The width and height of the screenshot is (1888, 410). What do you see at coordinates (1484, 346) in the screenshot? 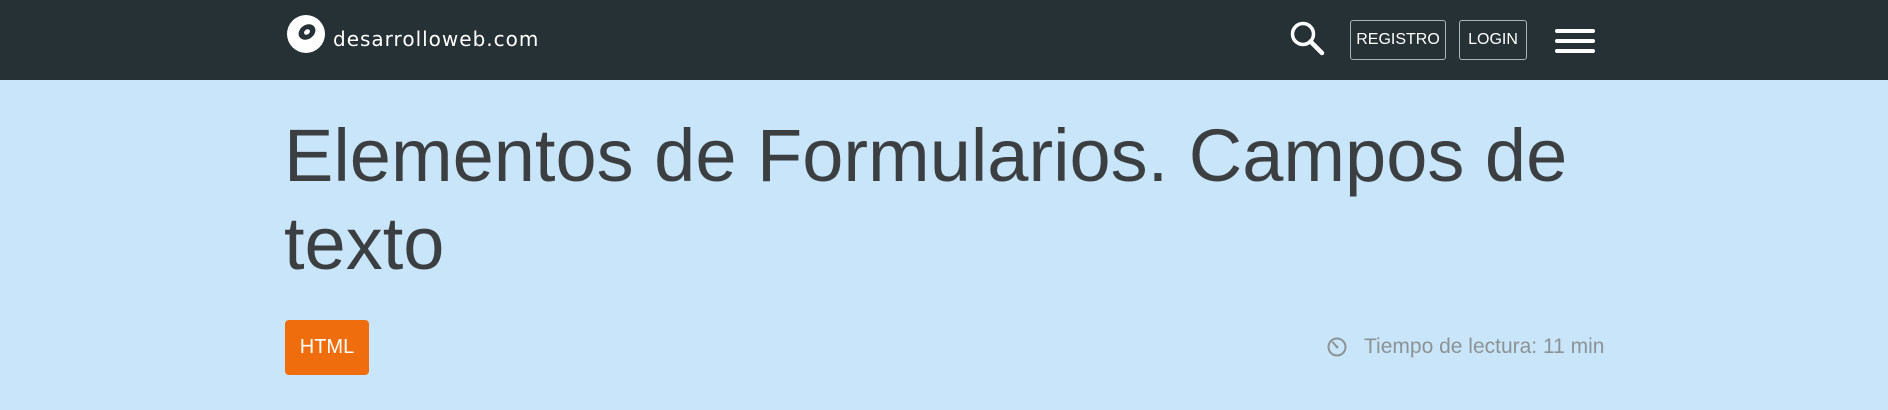
I see `reading-time-text: Tiempo de lectura: 11 min` at bounding box center [1484, 346].